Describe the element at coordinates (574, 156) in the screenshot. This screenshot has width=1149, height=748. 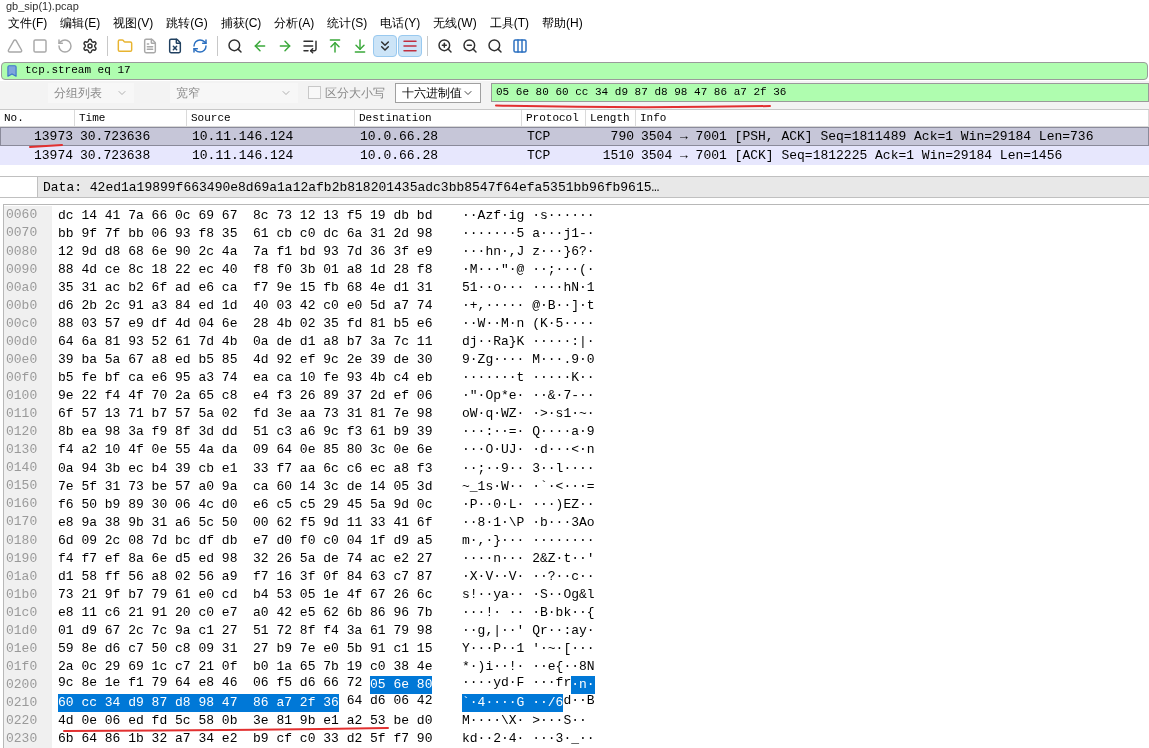
I see `packet-row: 13974 30.723638 10.11.146.124 10.0.66.28 TCP 1510 3504 → 7001 [ACK] Seq=1812225 Ack=1 Win=29184 Len=1456` at that location.